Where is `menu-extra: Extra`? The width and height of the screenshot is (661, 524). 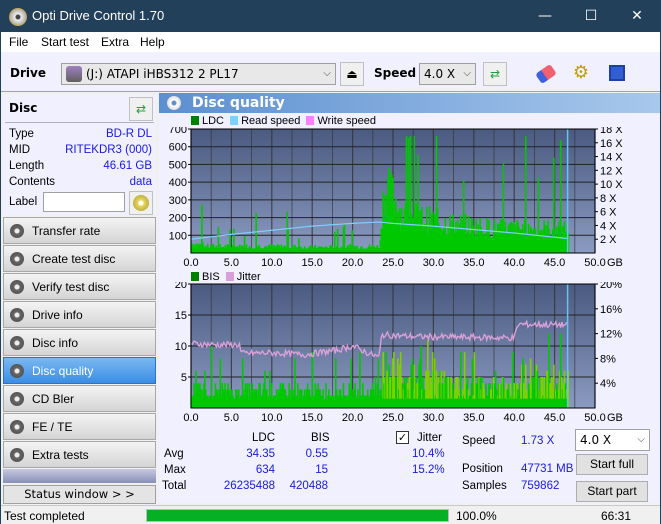
menu-extra: Extra is located at coordinates (115, 42).